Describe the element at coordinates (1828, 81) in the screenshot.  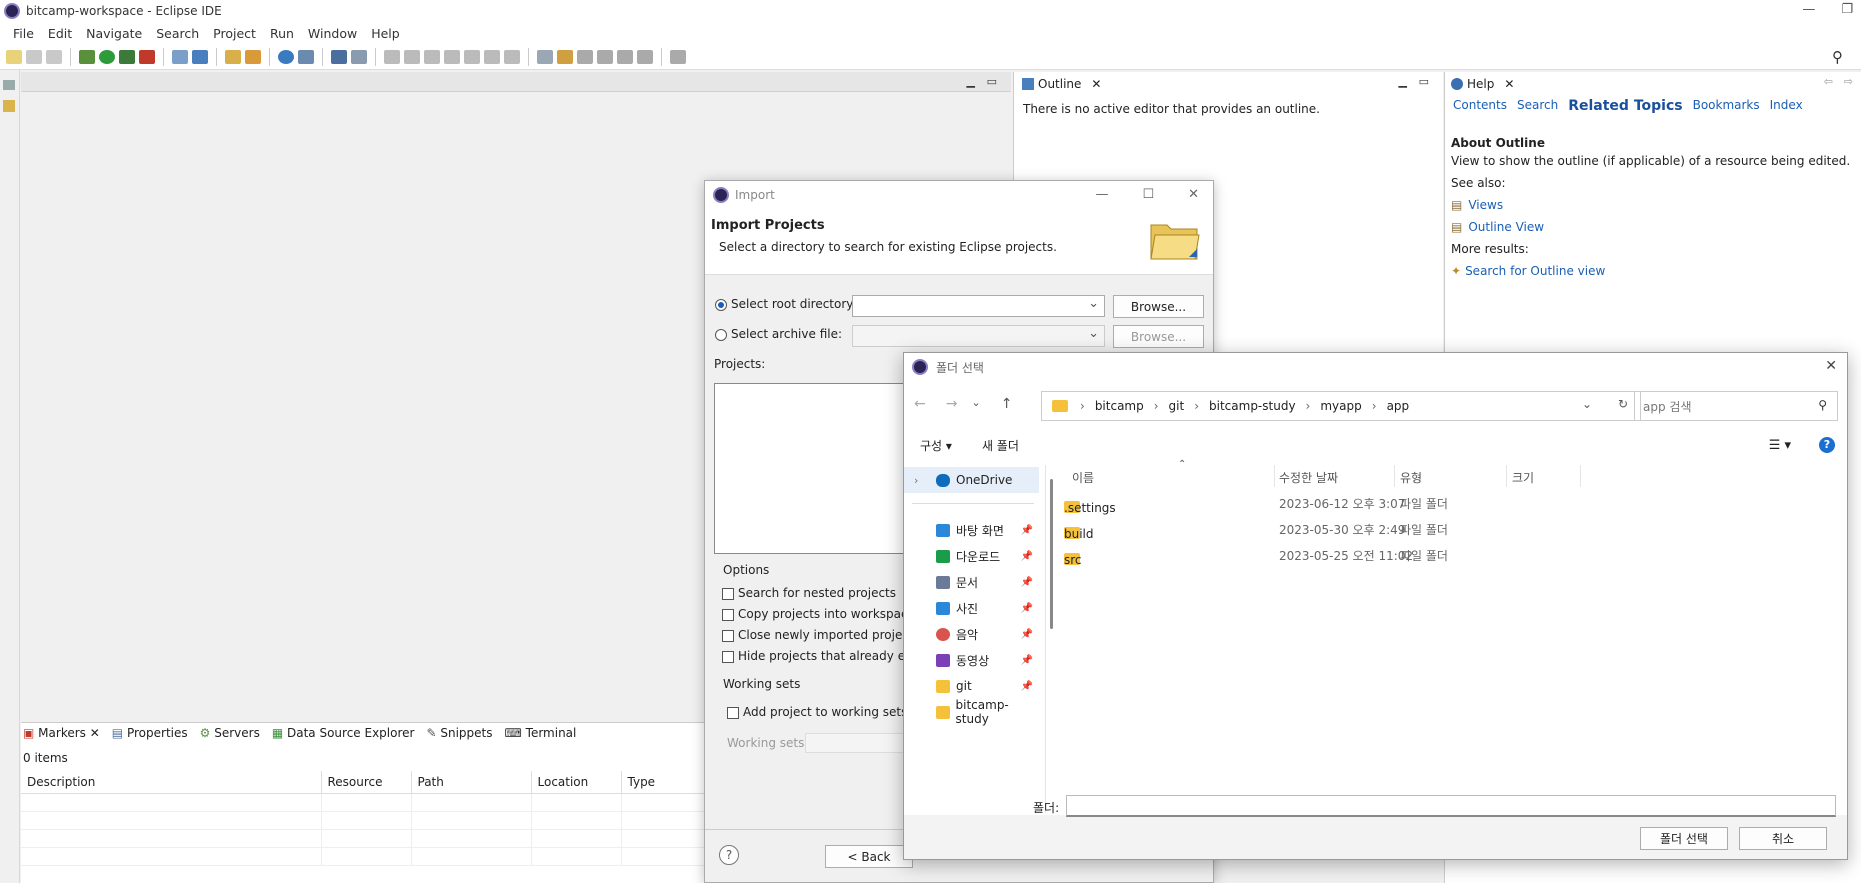
I see `back-icon: ⇦` at that location.